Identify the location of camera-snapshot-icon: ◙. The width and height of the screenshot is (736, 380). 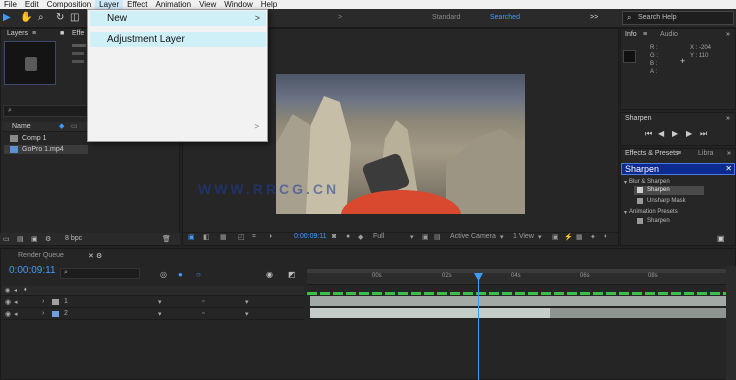
(334, 236).